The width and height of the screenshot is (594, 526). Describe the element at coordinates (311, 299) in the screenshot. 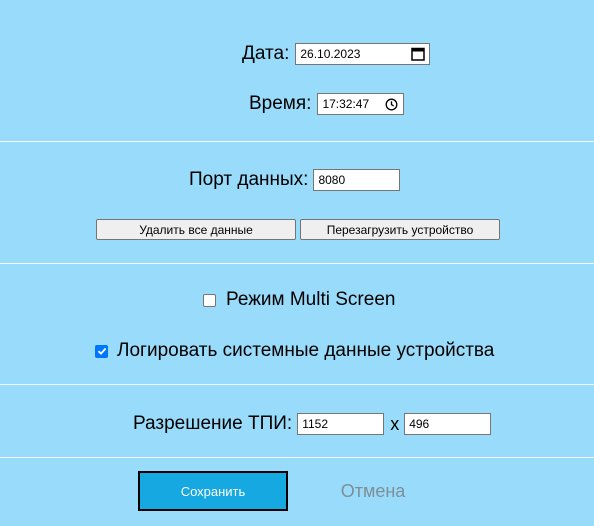

I see `multi-screen-label: Режим Multi Screen` at that location.